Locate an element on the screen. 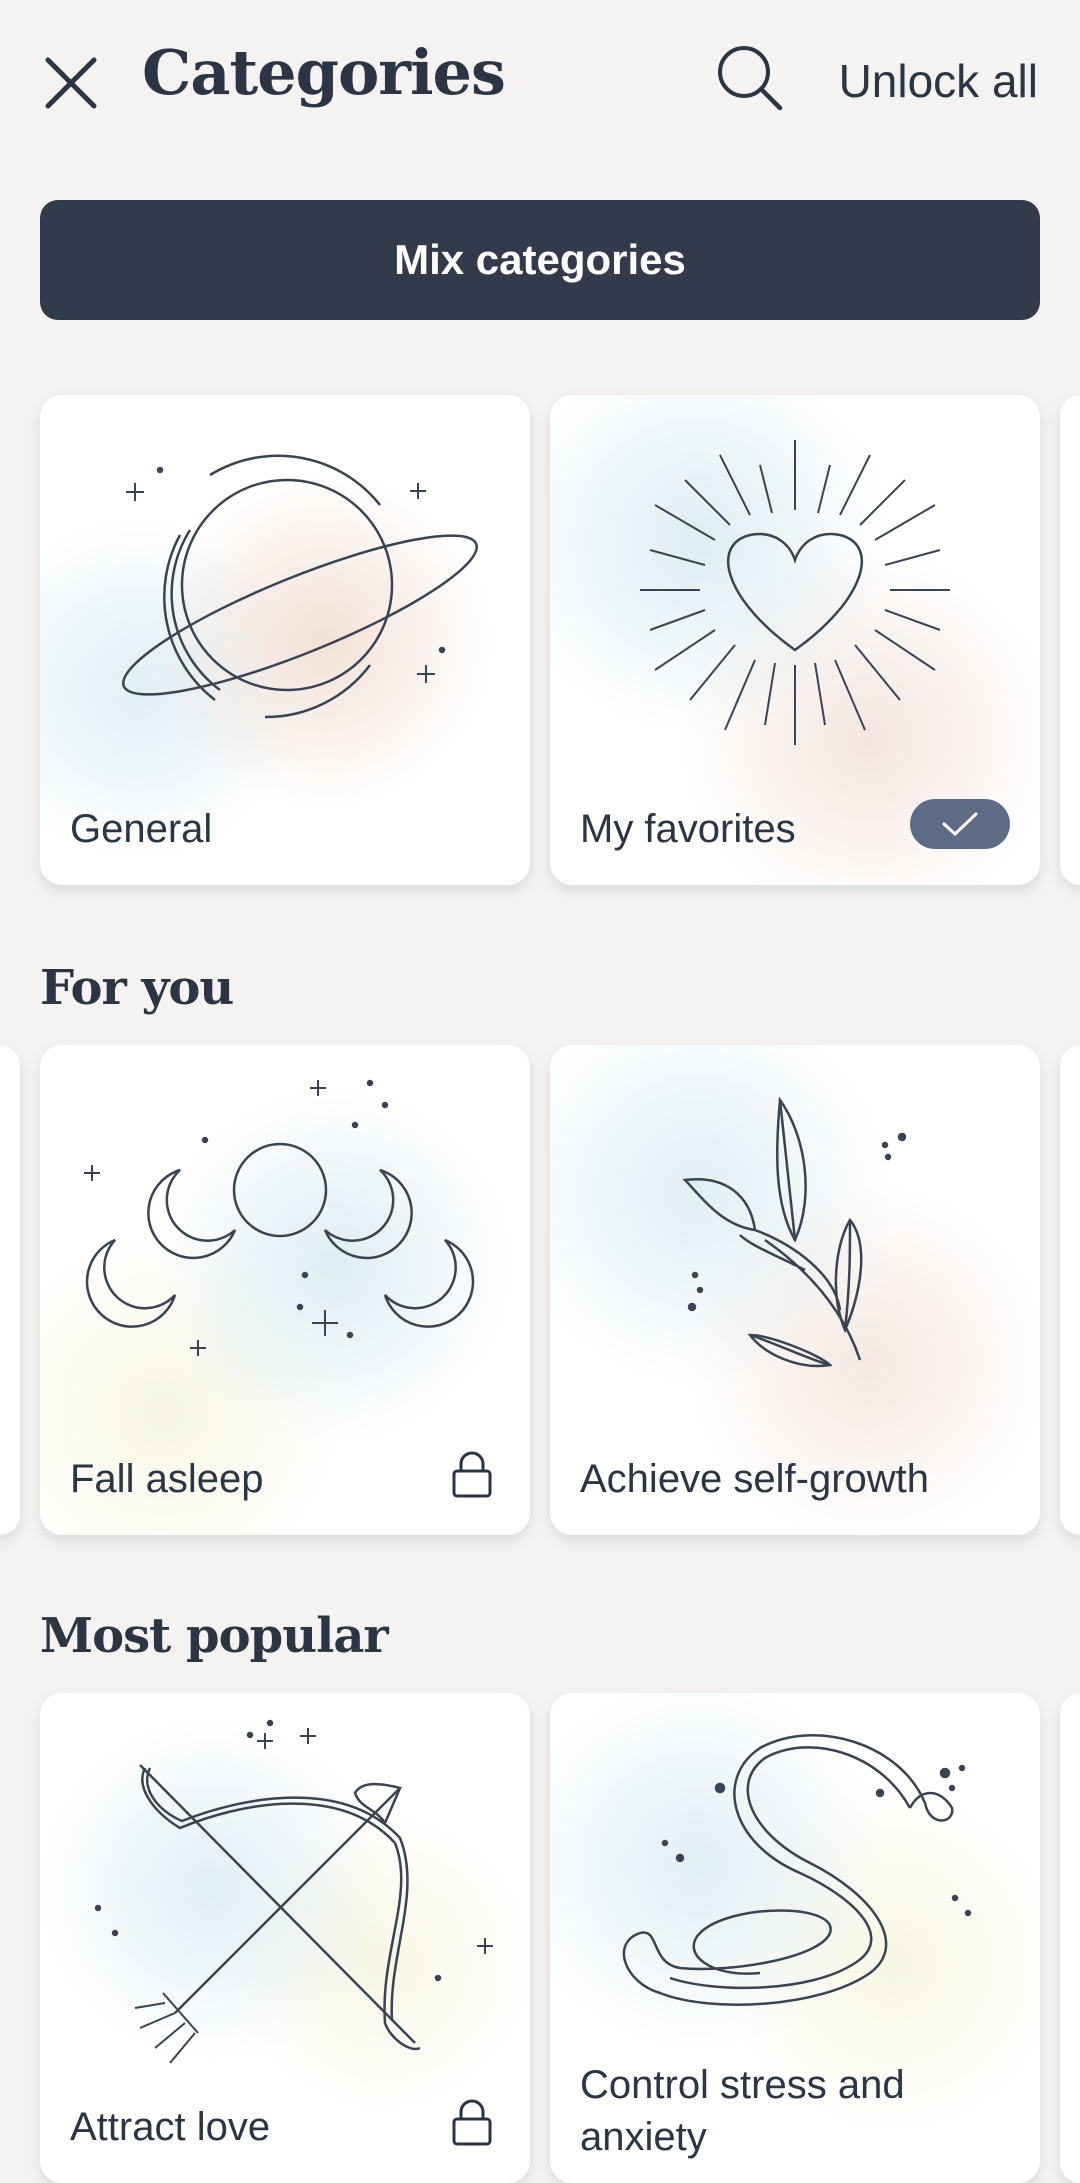  category-card-general: General is located at coordinates (285, 640).